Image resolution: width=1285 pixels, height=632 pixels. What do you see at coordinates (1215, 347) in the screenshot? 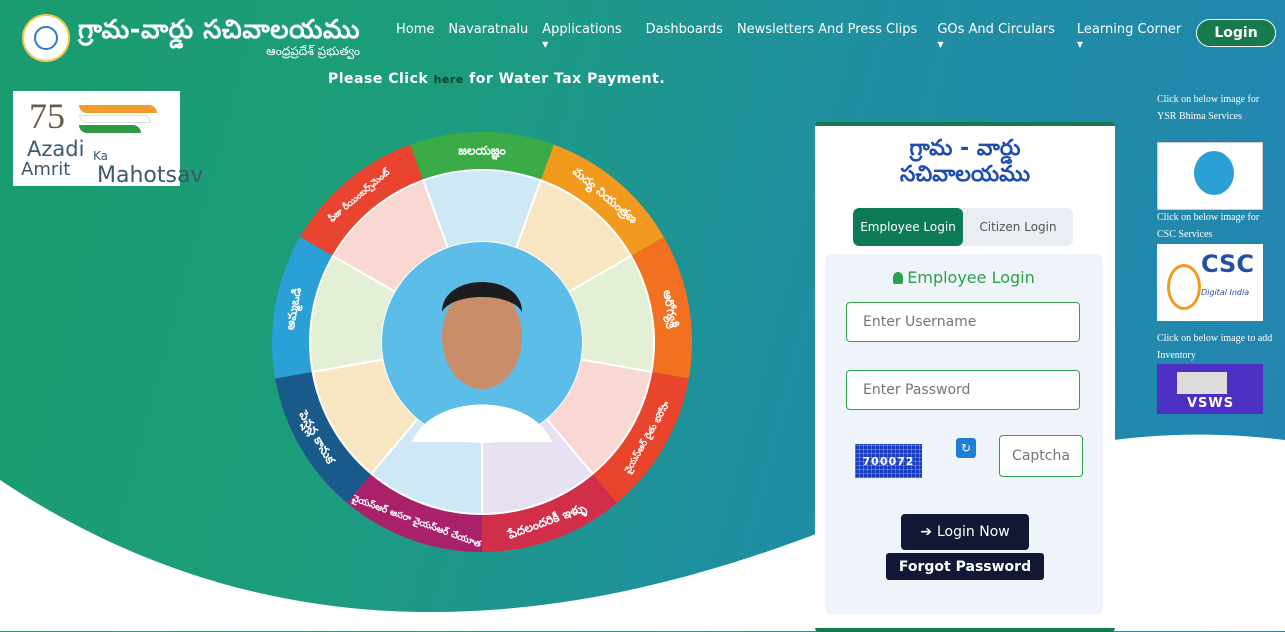
I see `inventory-caption: Click on below image to add Inventory` at bounding box center [1215, 347].